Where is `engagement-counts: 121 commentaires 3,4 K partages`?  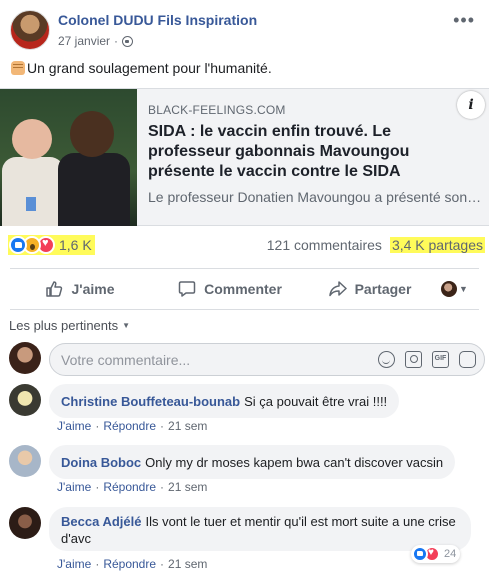 engagement-counts: 121 commentaires 3,4 K partages is located at coordinates (376, 245).